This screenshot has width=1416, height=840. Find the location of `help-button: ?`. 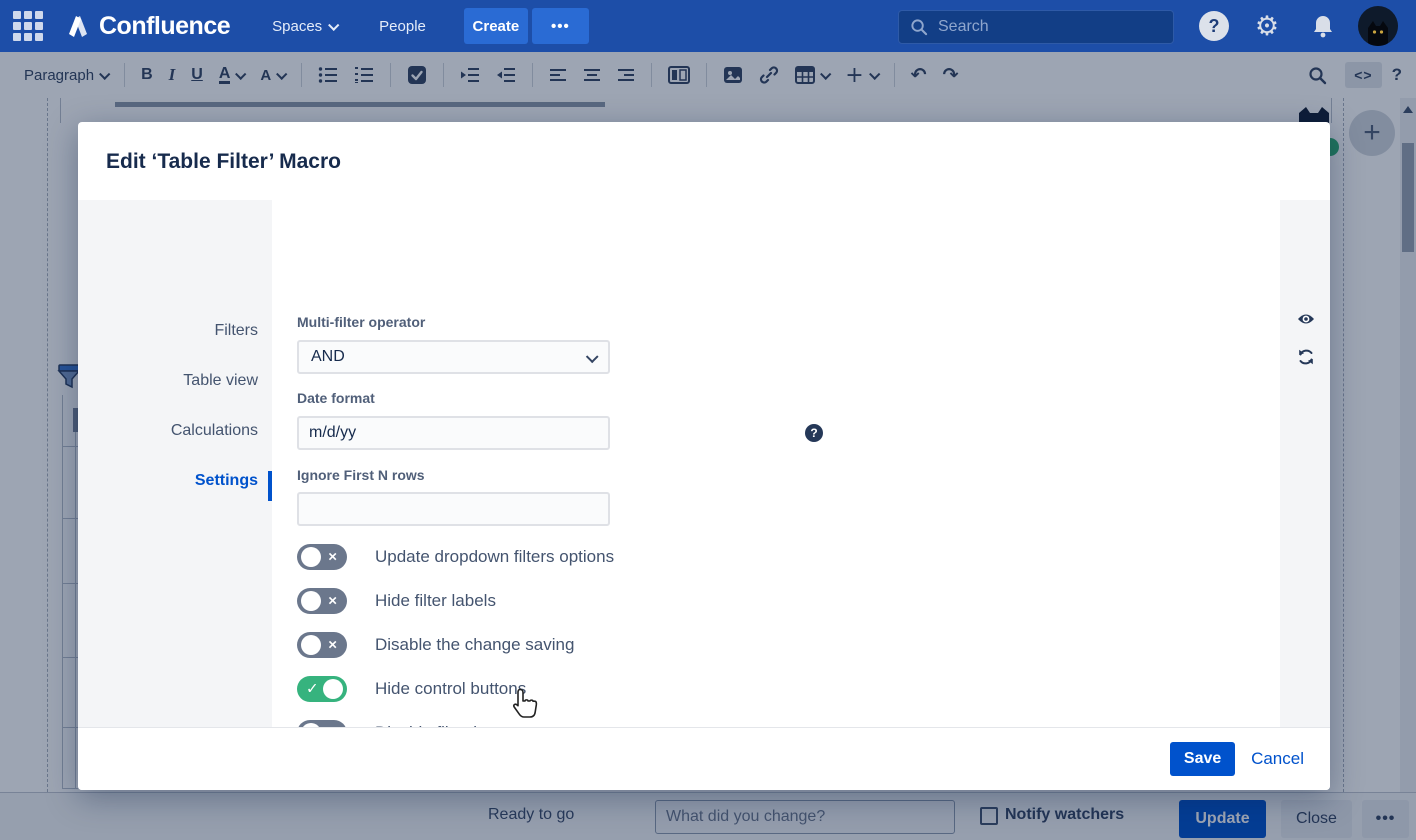

help-button: ? is located at coordinates (1214, 26).